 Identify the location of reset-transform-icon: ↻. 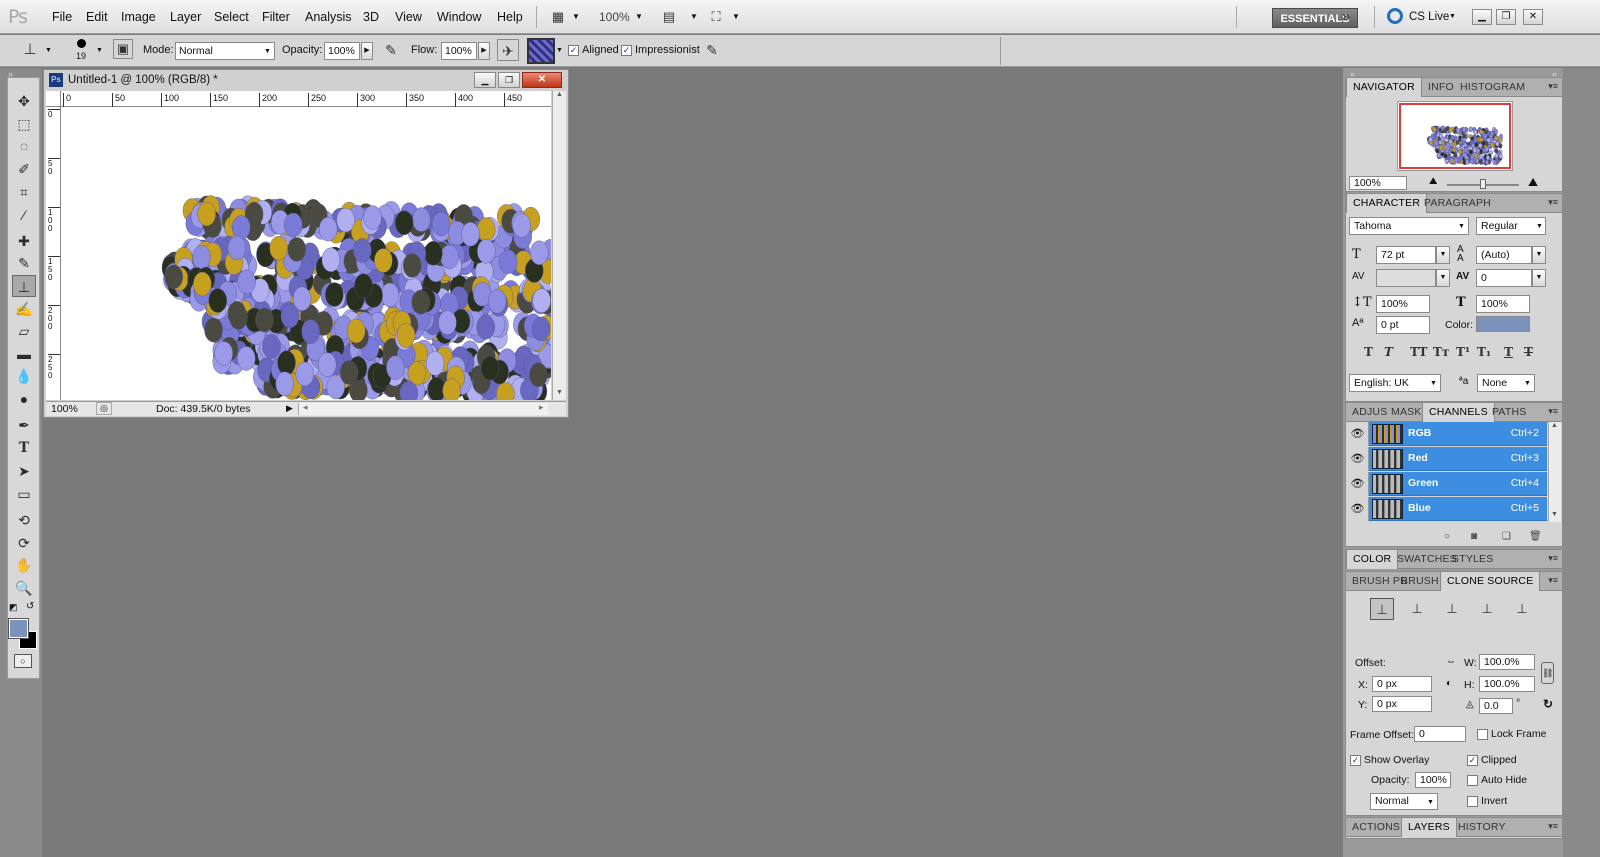
(1548, 704).